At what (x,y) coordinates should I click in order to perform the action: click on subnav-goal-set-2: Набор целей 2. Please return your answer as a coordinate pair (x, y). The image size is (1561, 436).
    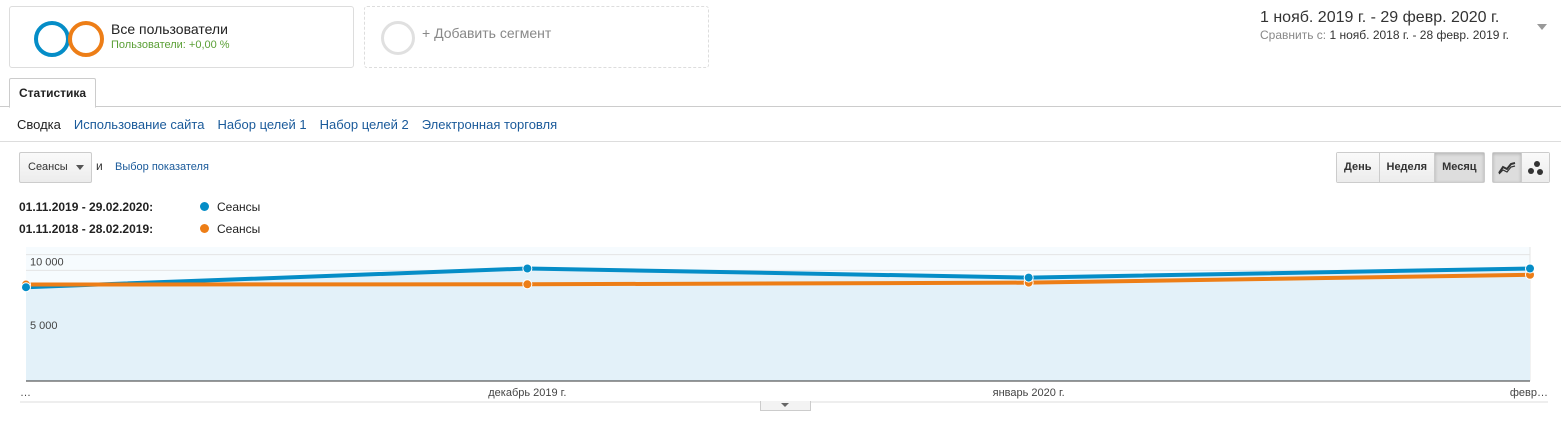
    Looking at the image, I should click on (364, 124).